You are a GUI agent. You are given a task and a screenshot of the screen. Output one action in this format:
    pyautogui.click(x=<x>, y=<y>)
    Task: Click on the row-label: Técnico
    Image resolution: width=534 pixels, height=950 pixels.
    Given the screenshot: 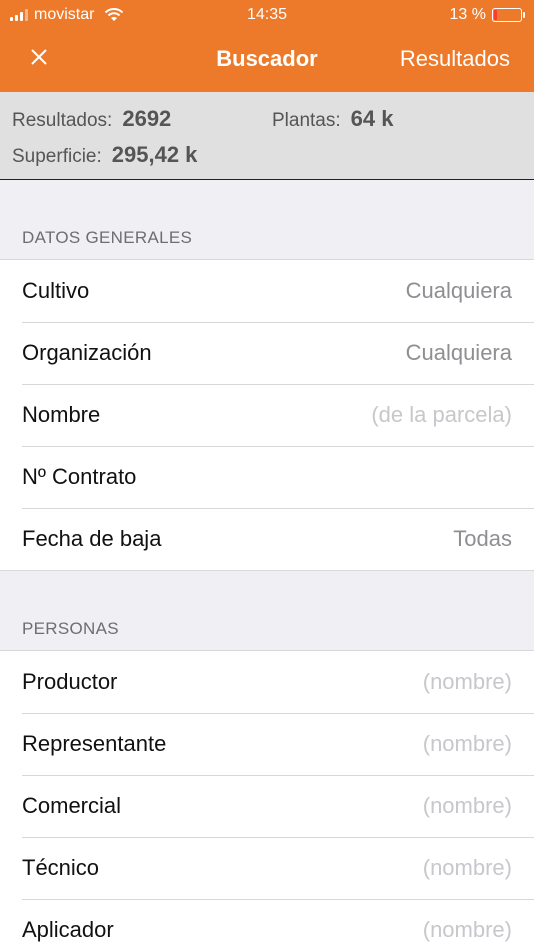 What is the action you would take?
    pyautogui.click(x=61, y=867)
    